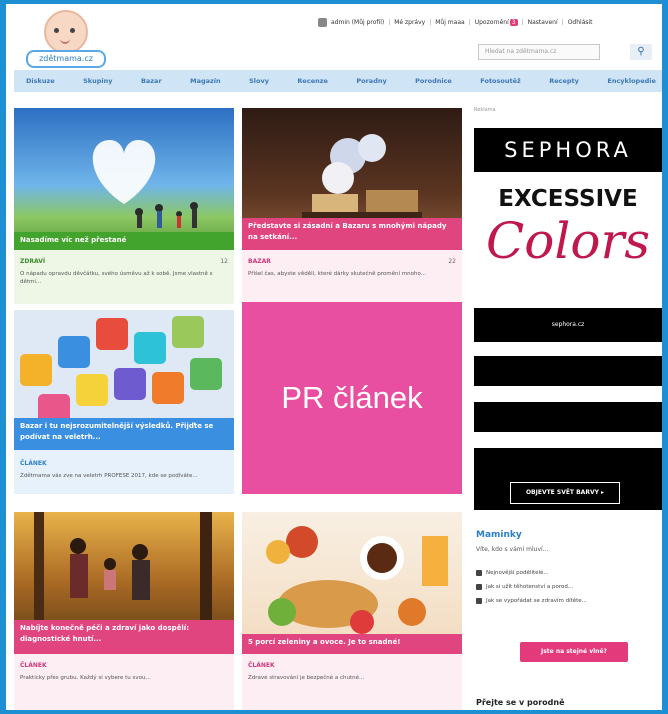 The image size is (668, 714). I want to click on baby-face-icon, so click(66, 32).